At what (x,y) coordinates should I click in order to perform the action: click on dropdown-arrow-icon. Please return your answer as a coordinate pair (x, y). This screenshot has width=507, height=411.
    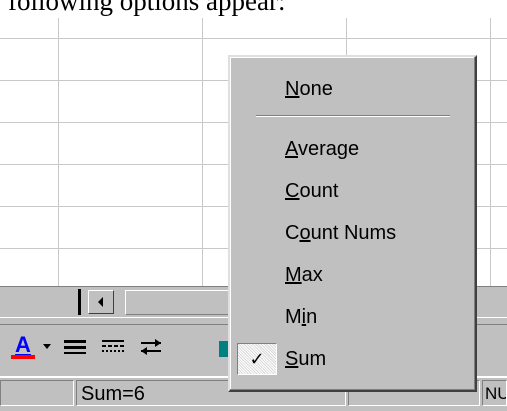
    Looking at the image, I should click on (47, 347).